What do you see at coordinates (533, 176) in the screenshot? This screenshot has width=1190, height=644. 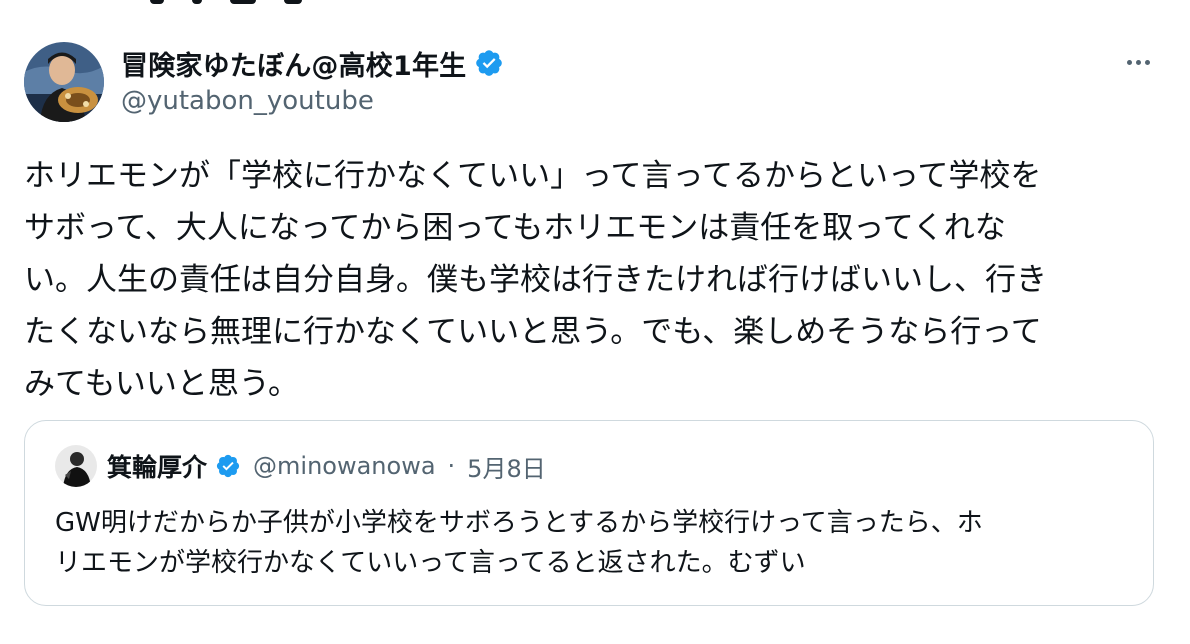 I see `tweet-text-line: ホリエモンが「学校に行かなくていい」って言ってるからといって学校を` at bounding box center [533, 176].